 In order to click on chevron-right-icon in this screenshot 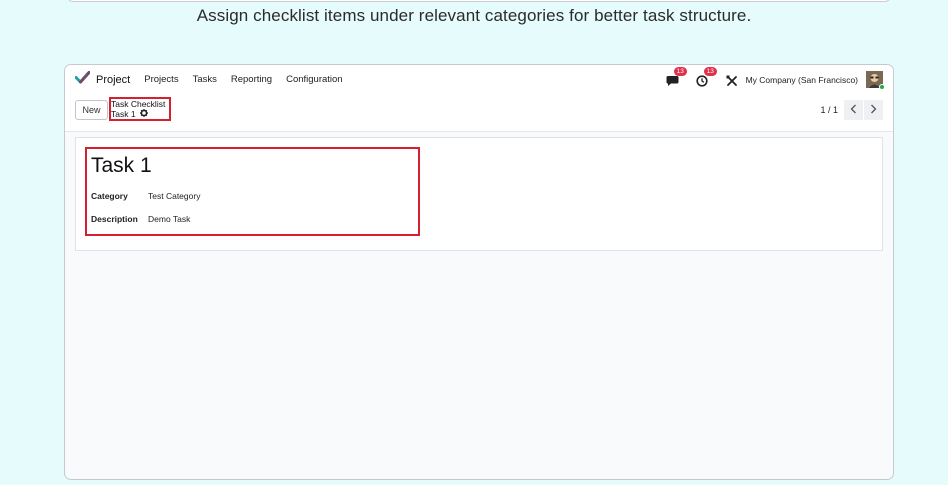, I will do `click(873, 110)`.